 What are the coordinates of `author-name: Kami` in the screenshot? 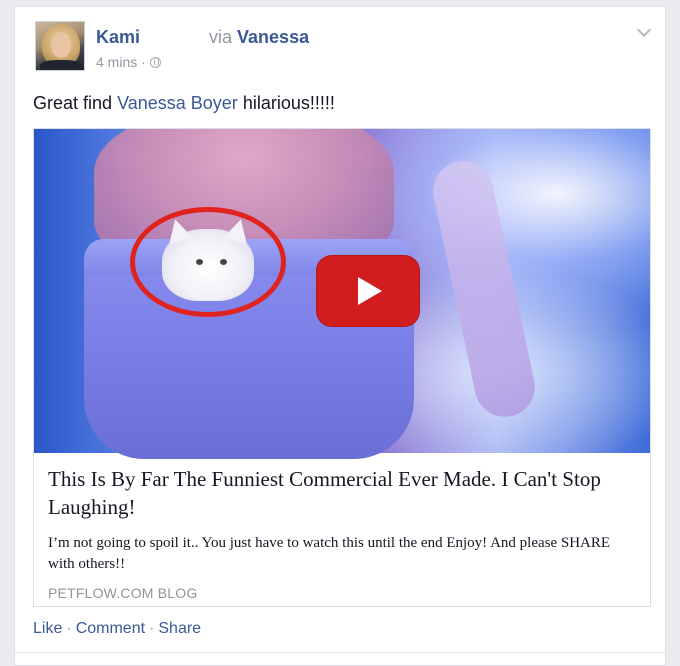 It's located at (118, 37).